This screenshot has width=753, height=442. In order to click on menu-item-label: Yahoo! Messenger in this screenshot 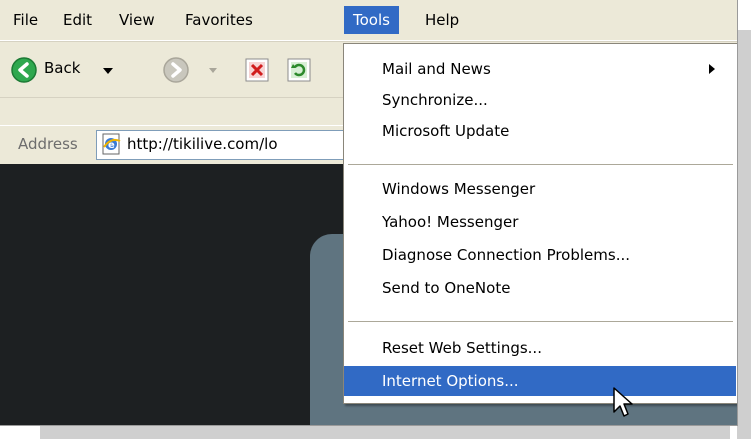, I will do `click(450, 222)`.